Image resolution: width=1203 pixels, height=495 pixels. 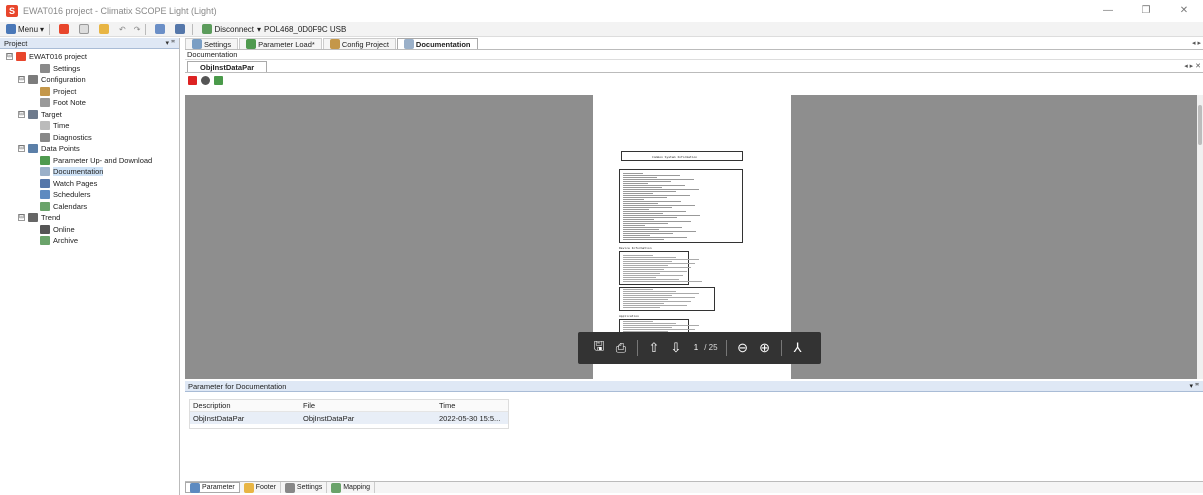 What do you see at coordinates (89, 207) in the screenshot?
I see `tree-item-calendars: Calendars` at bounding box center [89, 207].